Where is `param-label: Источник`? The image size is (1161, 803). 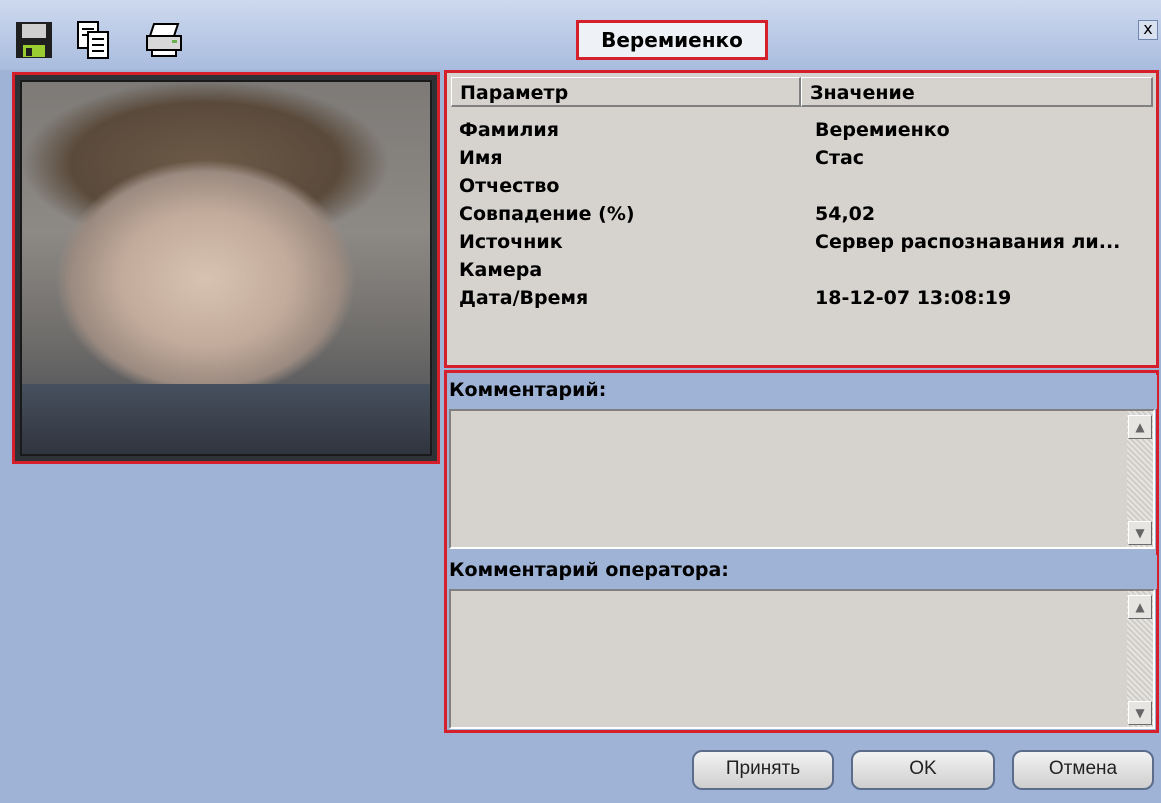 param-label: Источник is located at coordinates (511, 242).